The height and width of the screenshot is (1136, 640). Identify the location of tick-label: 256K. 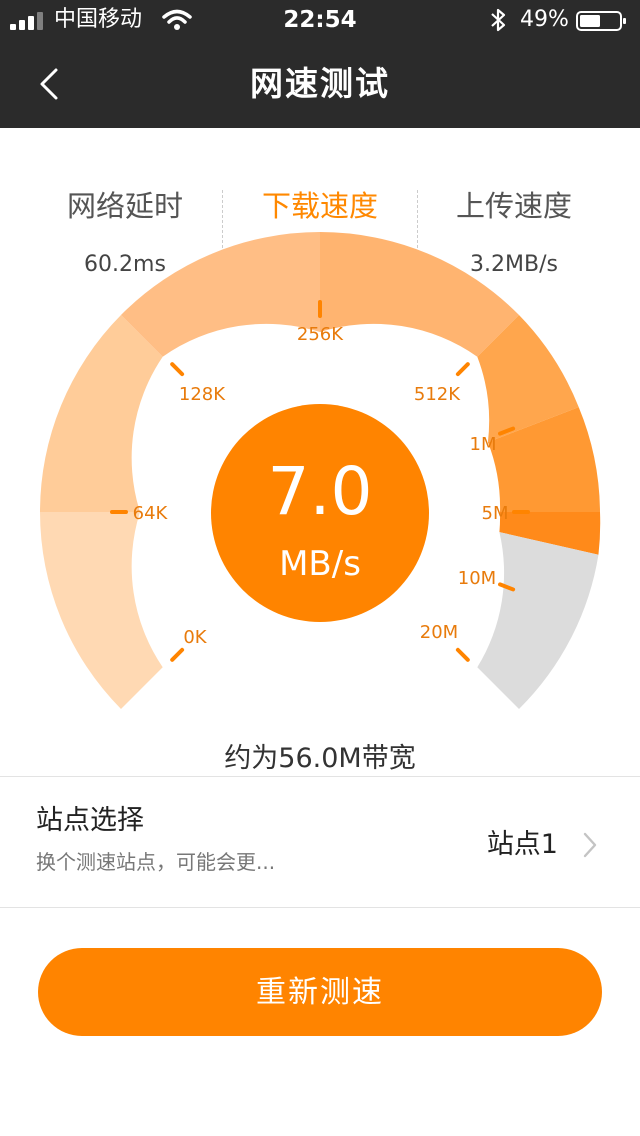
(320, 334).